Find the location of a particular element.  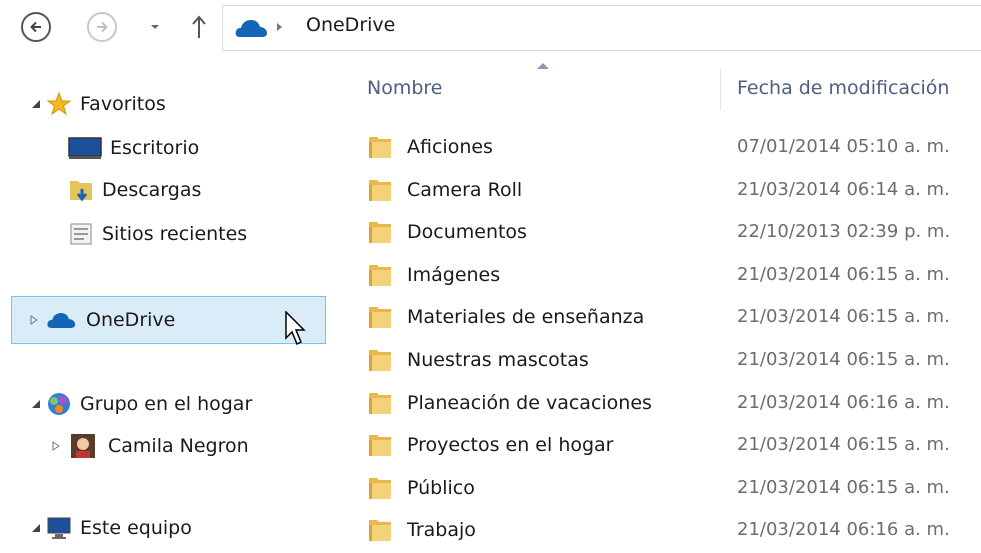

file-row: Documentos 22/10/2013 02:39 p. m. is located at coordinates (660, 232).